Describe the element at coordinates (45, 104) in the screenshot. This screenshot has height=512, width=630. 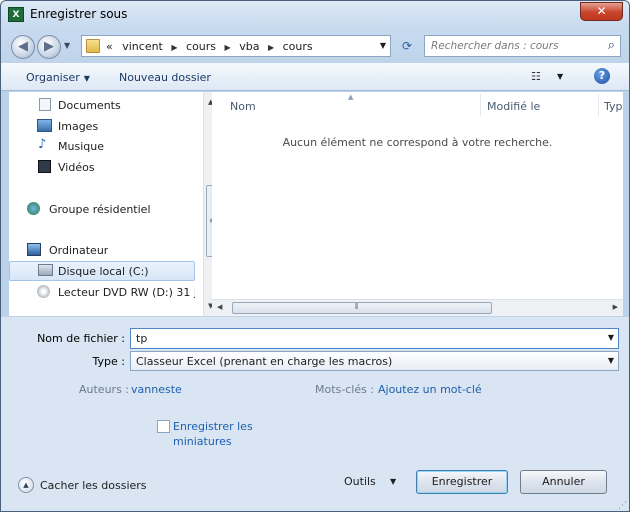
I see `documents-icon` at that location.